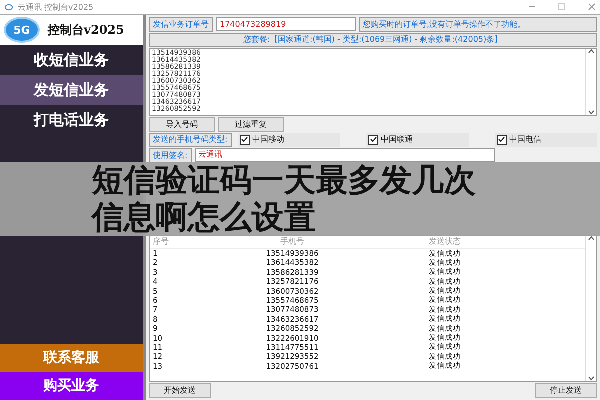  I want to click on checkbox-label: 中国联通, so click(397, 140).